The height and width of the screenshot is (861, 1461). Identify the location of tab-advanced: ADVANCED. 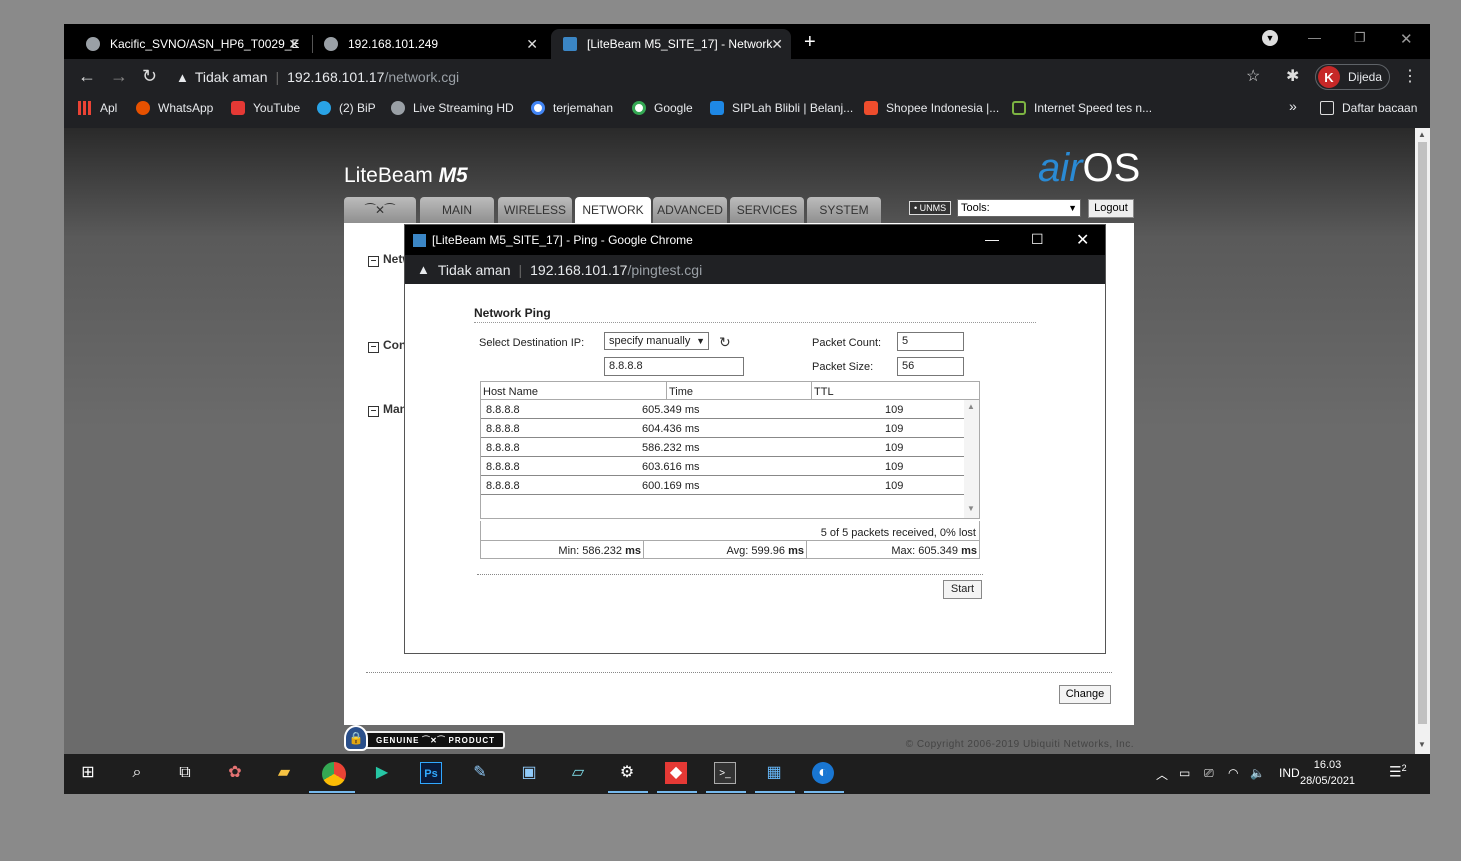
(690, 210).